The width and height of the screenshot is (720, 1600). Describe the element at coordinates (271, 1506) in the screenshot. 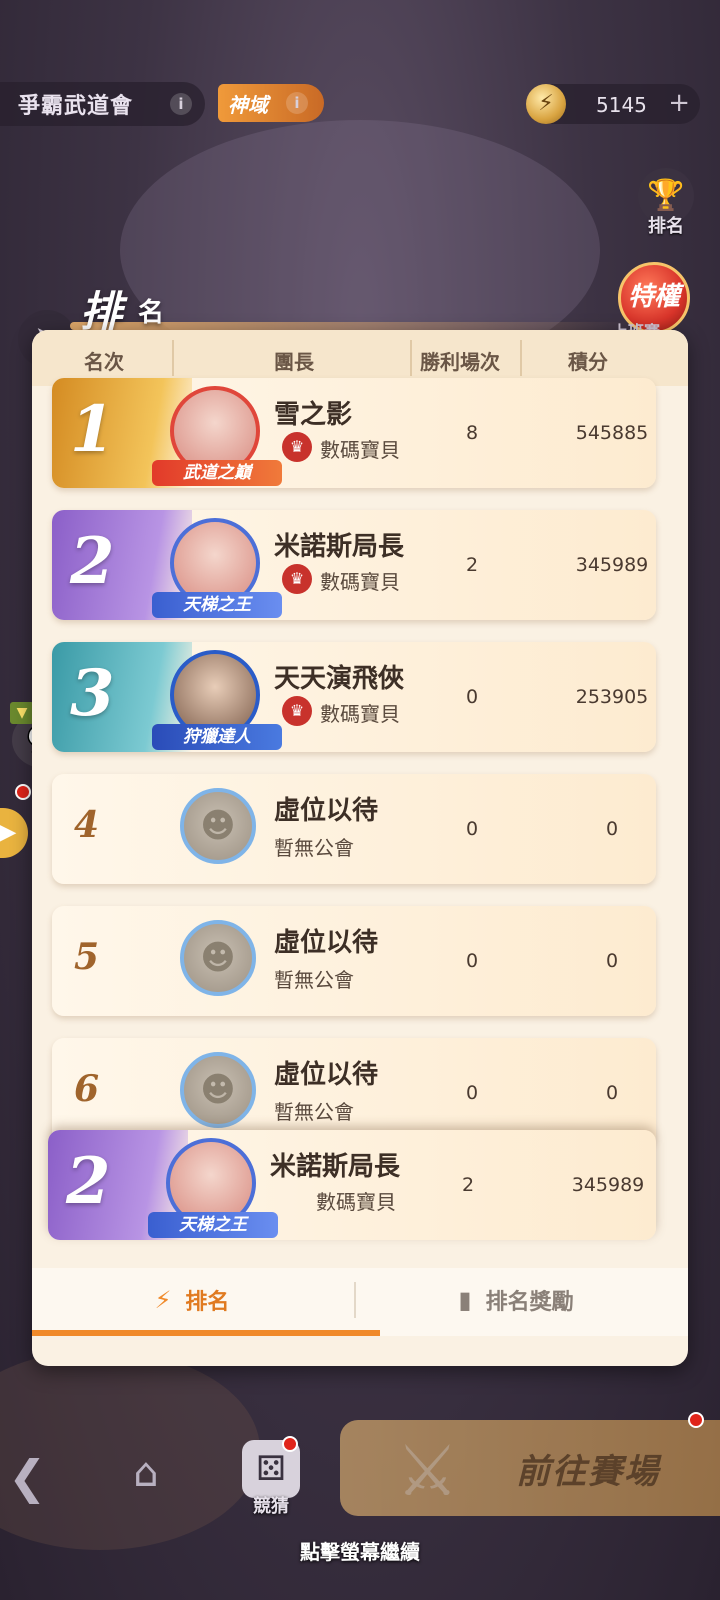

I see `guess-button-label: 競猜` at that location.